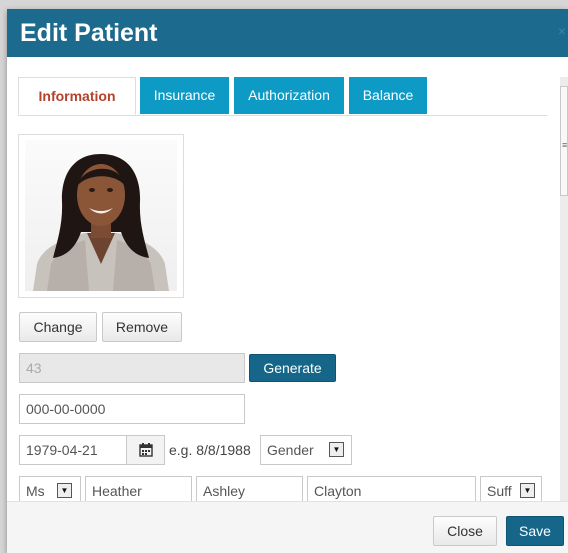 This screenshot has width=568, height=553. Describe the element at coordinates (50, 488) in the screenshot. I see `name-prefix-select: Ms ▼` at that location.